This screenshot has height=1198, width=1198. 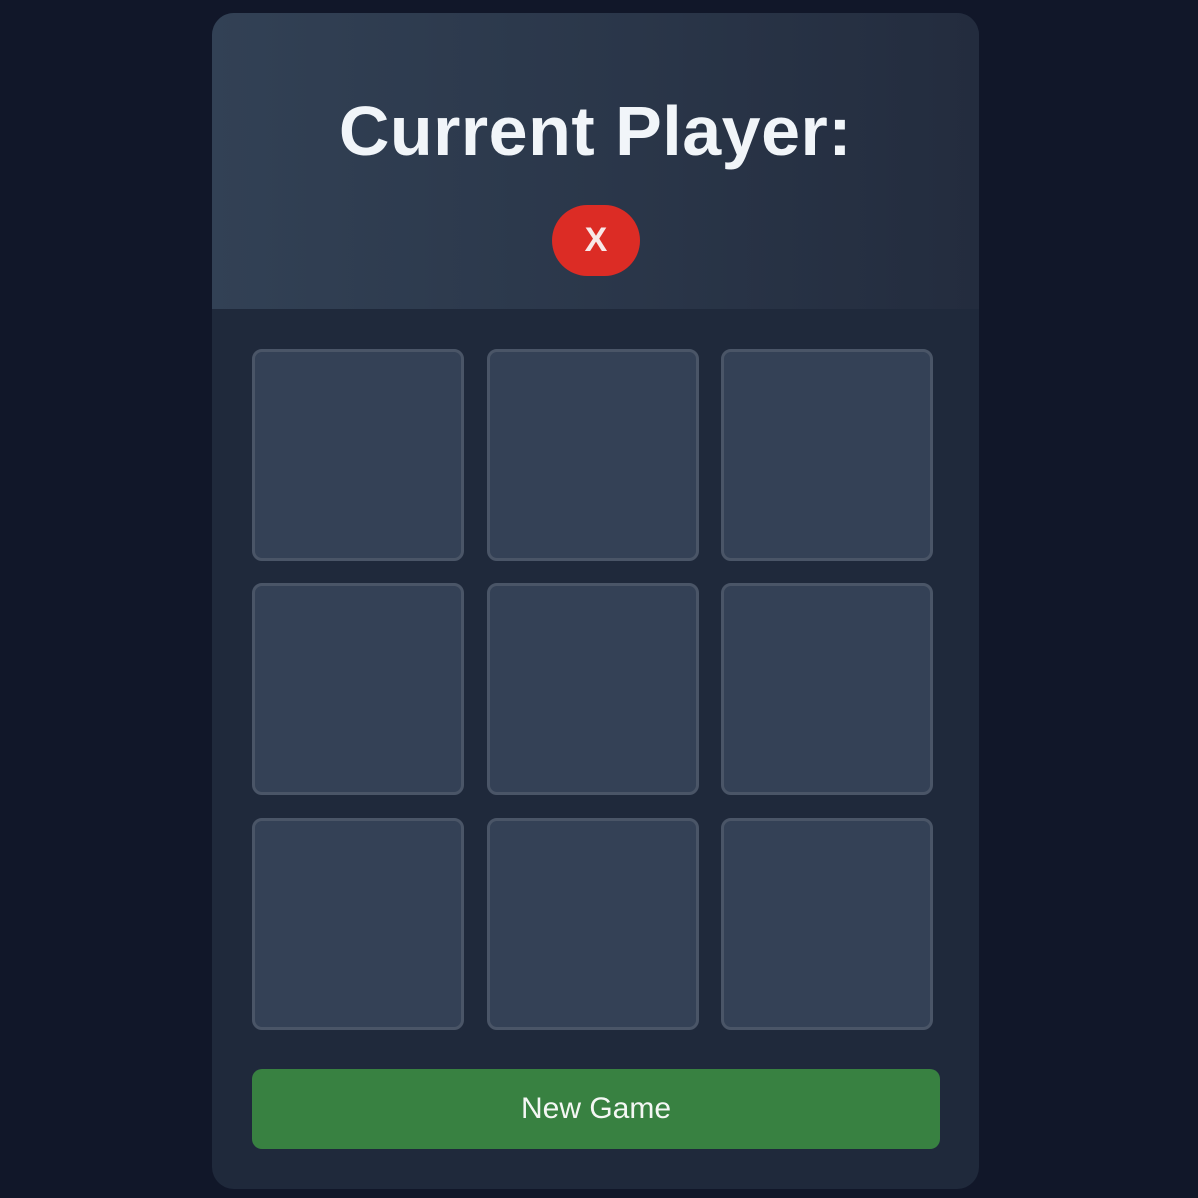 I want to click on current-player-badge: X, so click(x=596, y=240).